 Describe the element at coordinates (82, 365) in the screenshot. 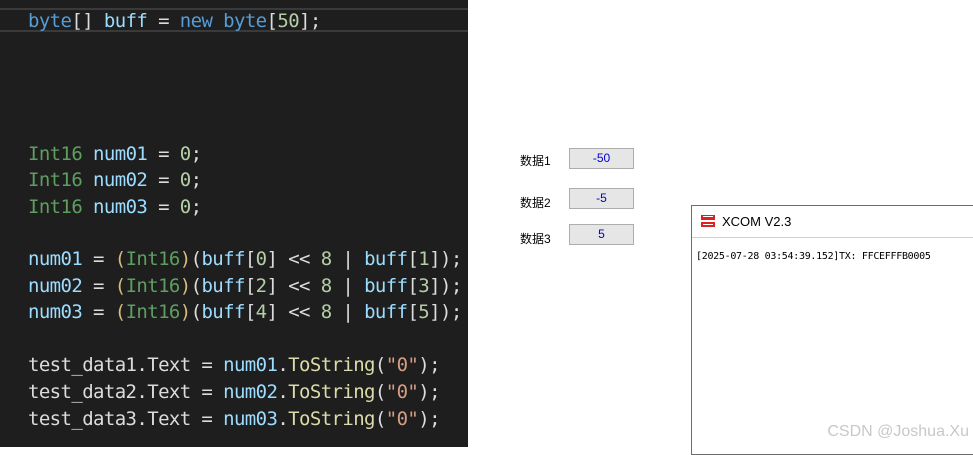

I see `code-token: test_data1` at that location.